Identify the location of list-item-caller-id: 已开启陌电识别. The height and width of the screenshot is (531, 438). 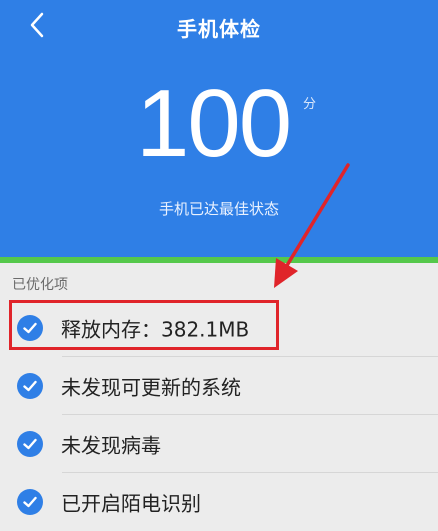
(219, 502).